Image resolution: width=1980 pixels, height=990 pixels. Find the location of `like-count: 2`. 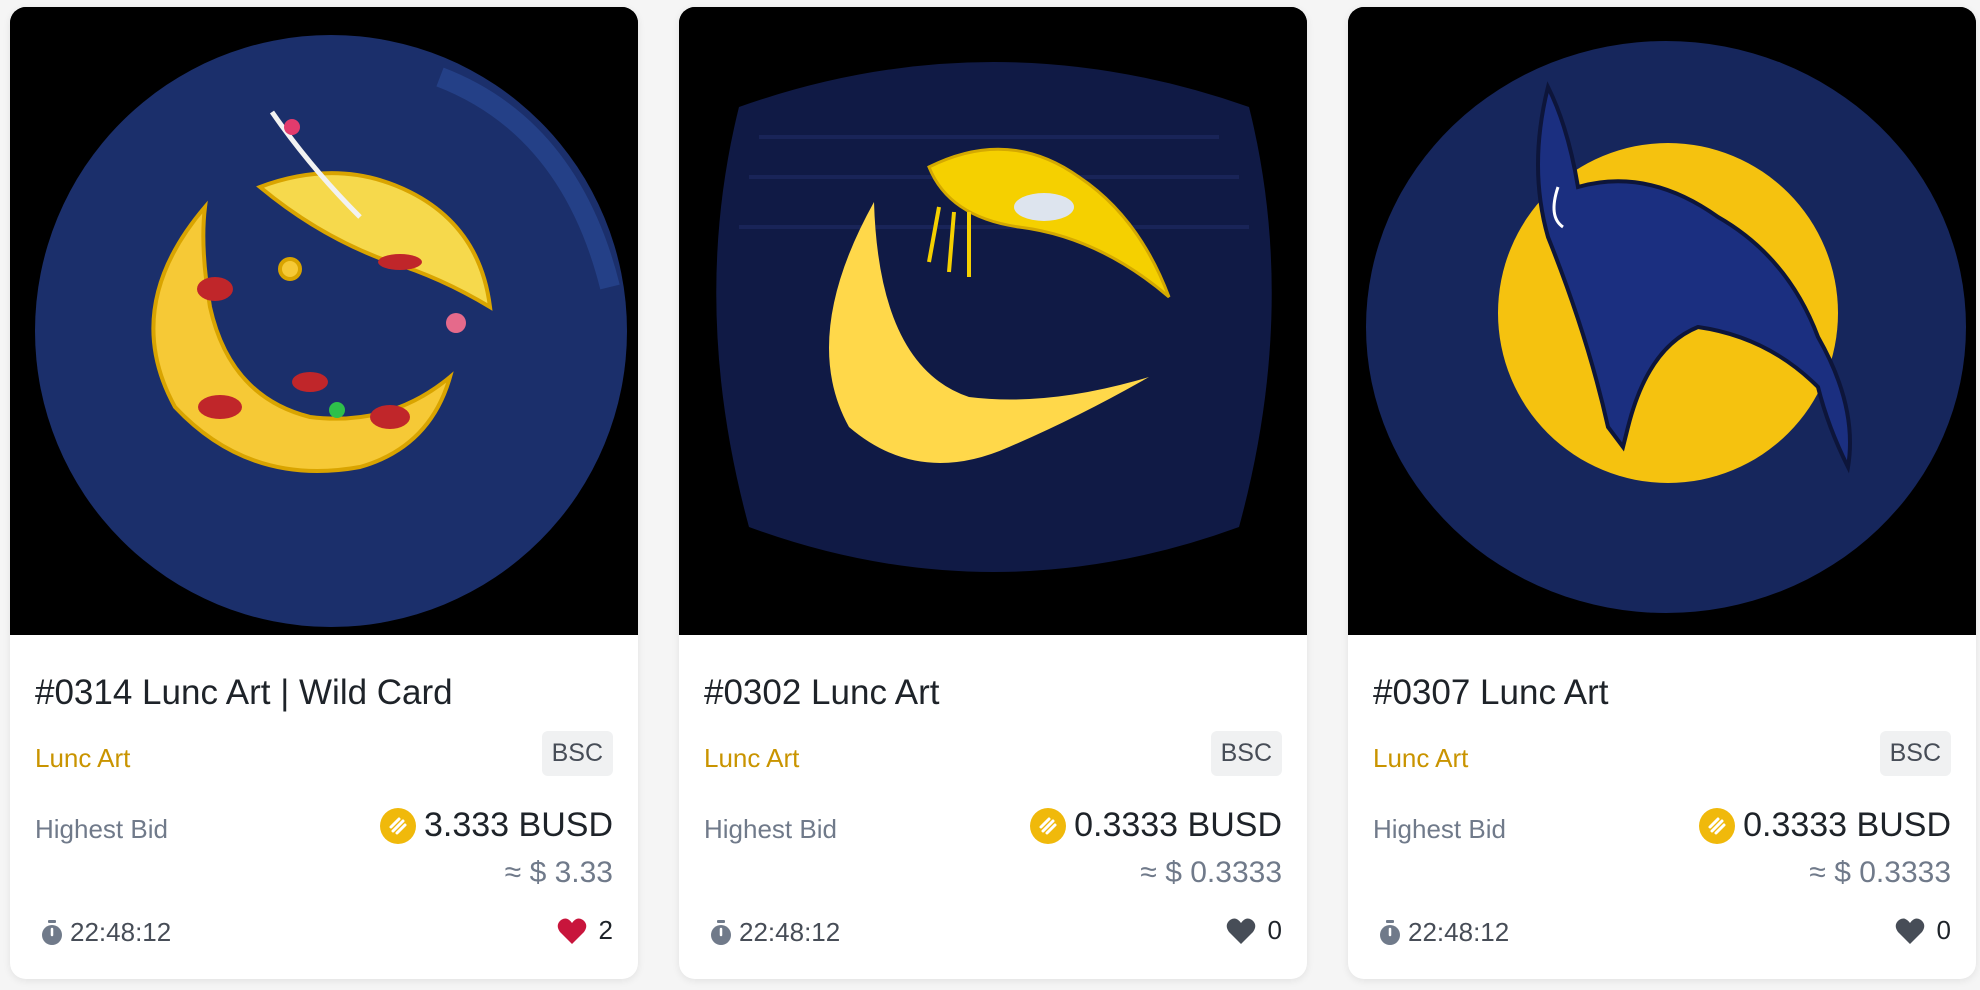

like-count: 2 is located at coordinates (605, 930).